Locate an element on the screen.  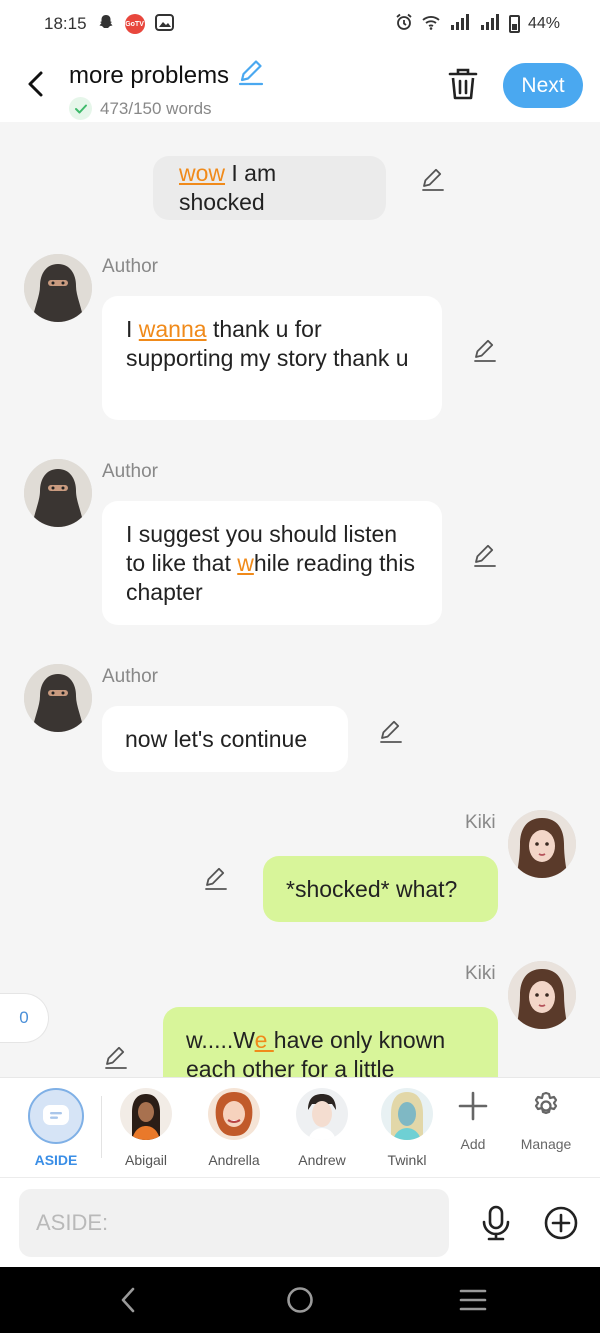
message-input is located at coordinates (234, 1223).